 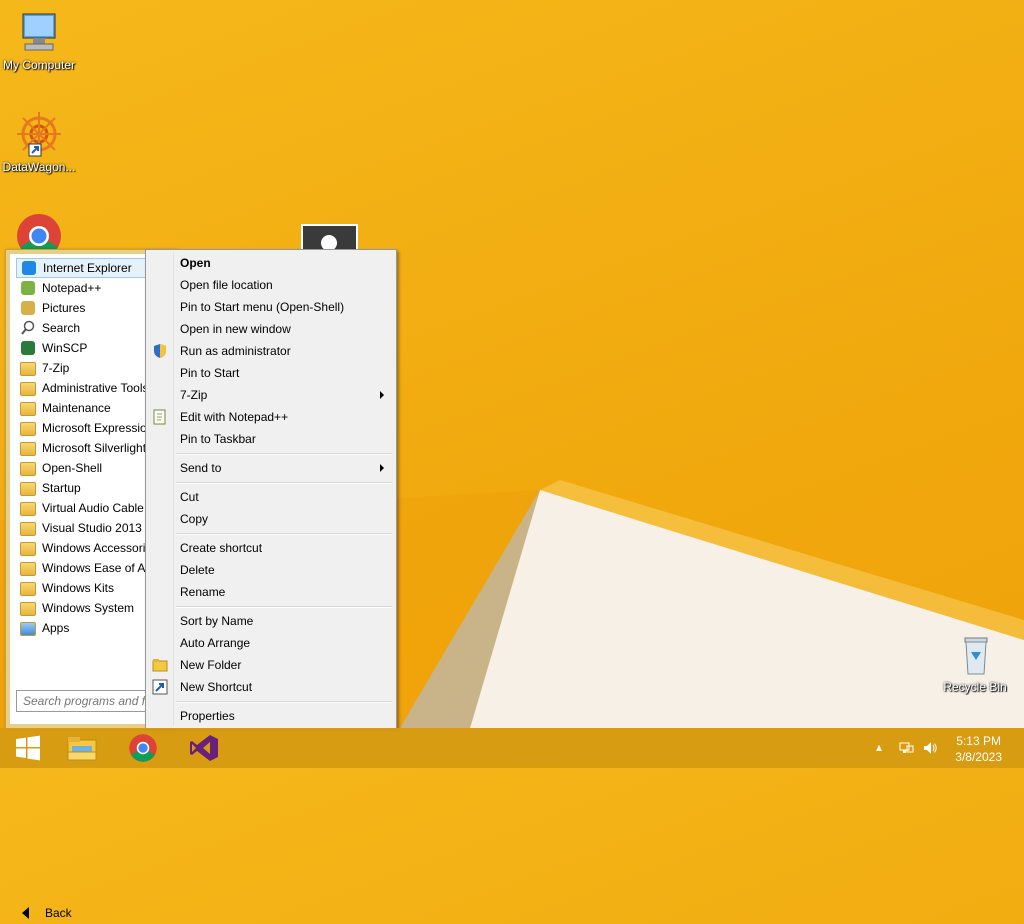 What do you see at coordinates (235, 329) in the screenshot?
I see `menu-item-label: Open in new window` at bounding box center [235, 329].